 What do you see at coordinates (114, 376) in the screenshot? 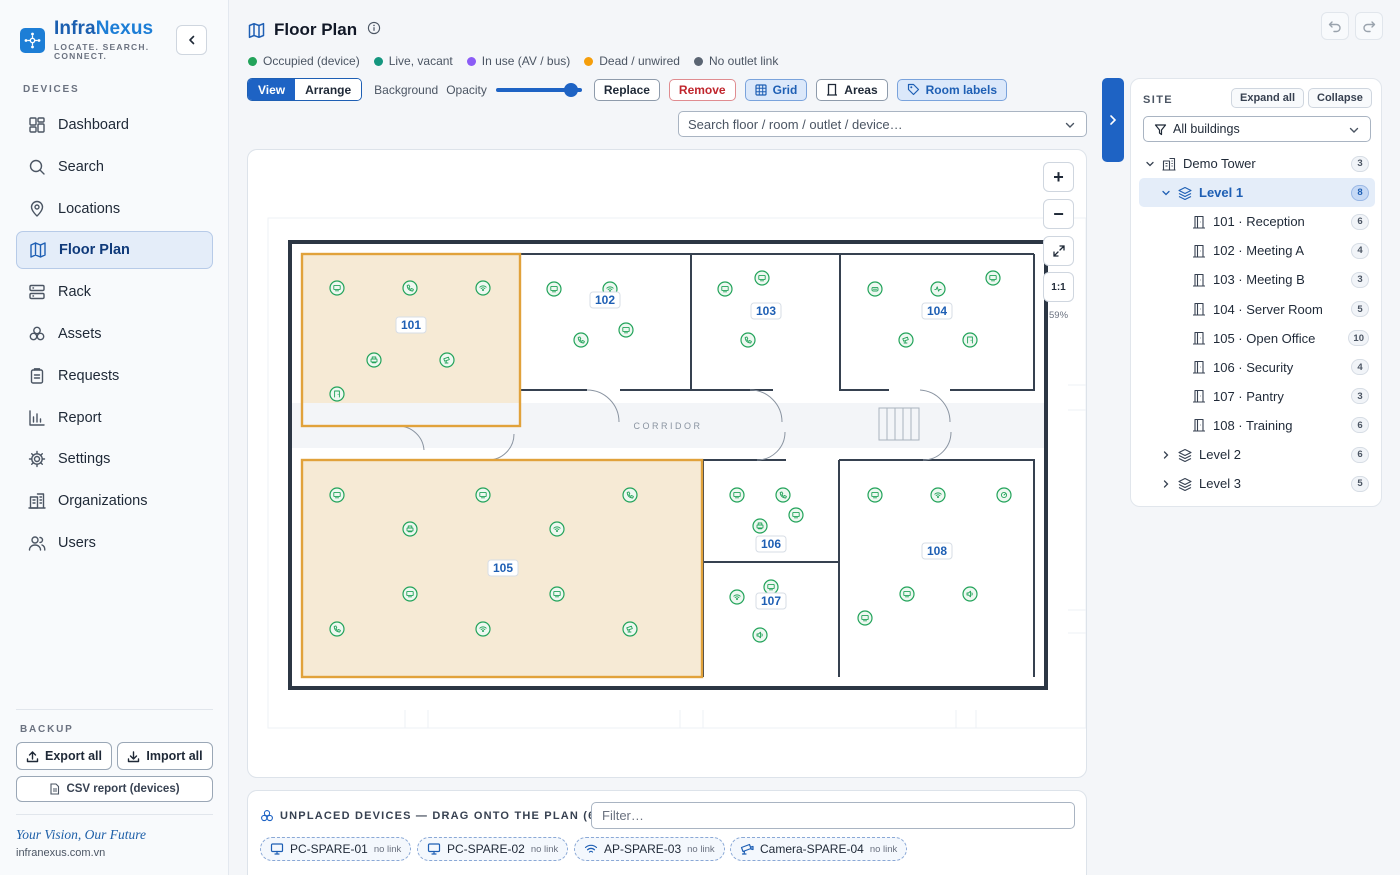
I see `sidebar-item-requests: Requests` at bounding box center [114, 376].